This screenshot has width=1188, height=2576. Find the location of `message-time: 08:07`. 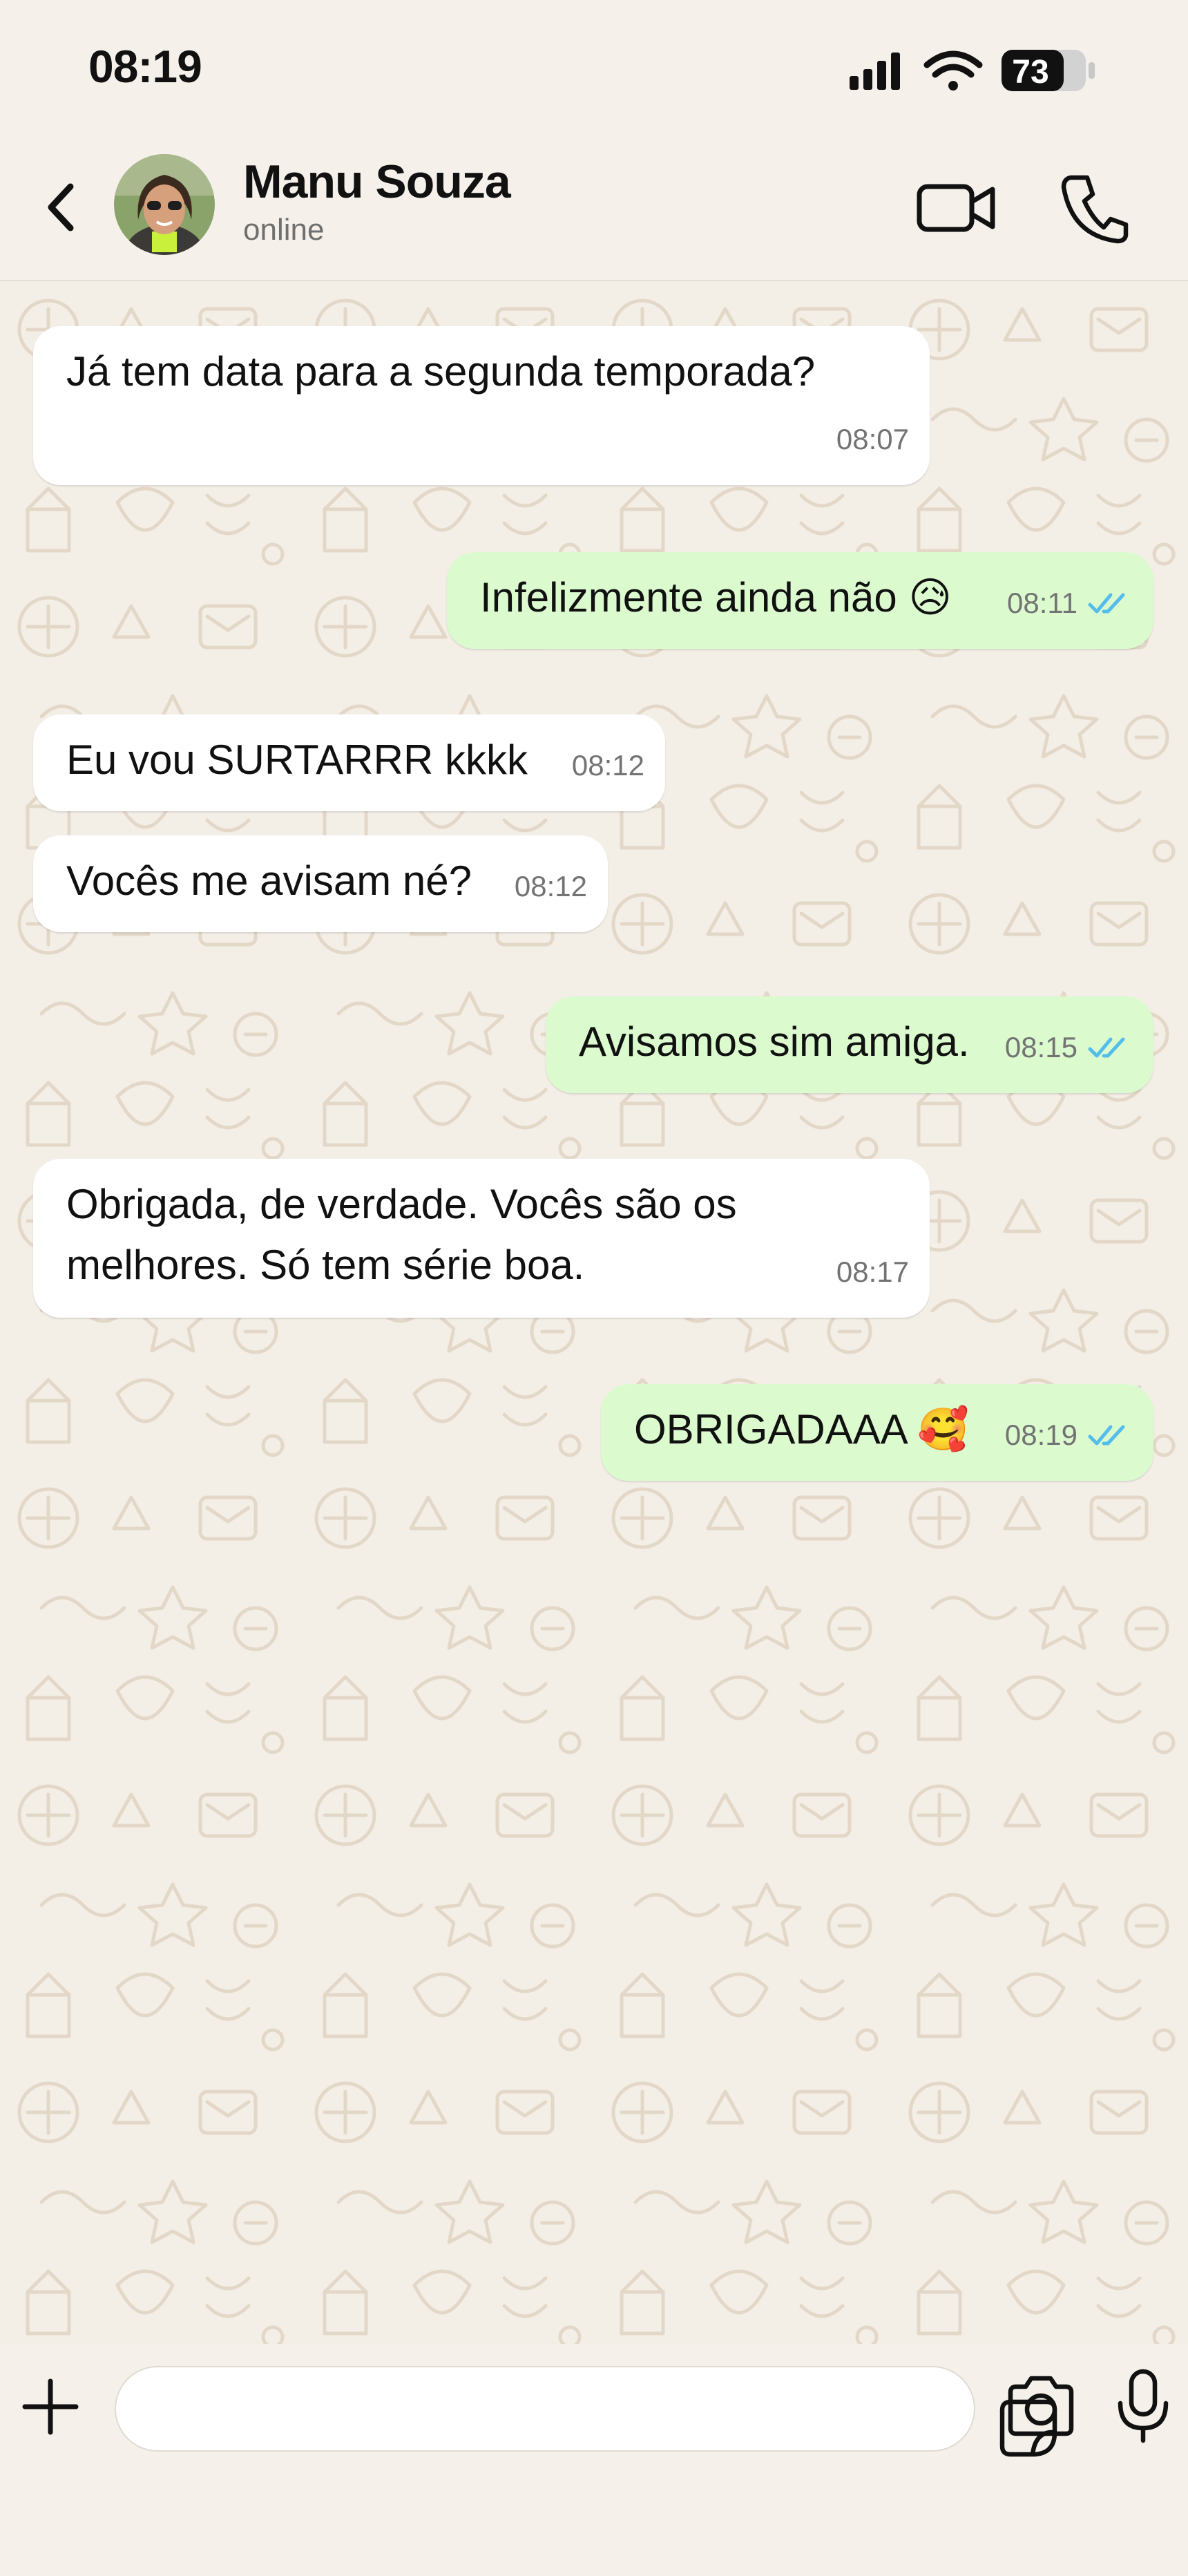

message-time: 08:07 is located at coordinates (872, 439).